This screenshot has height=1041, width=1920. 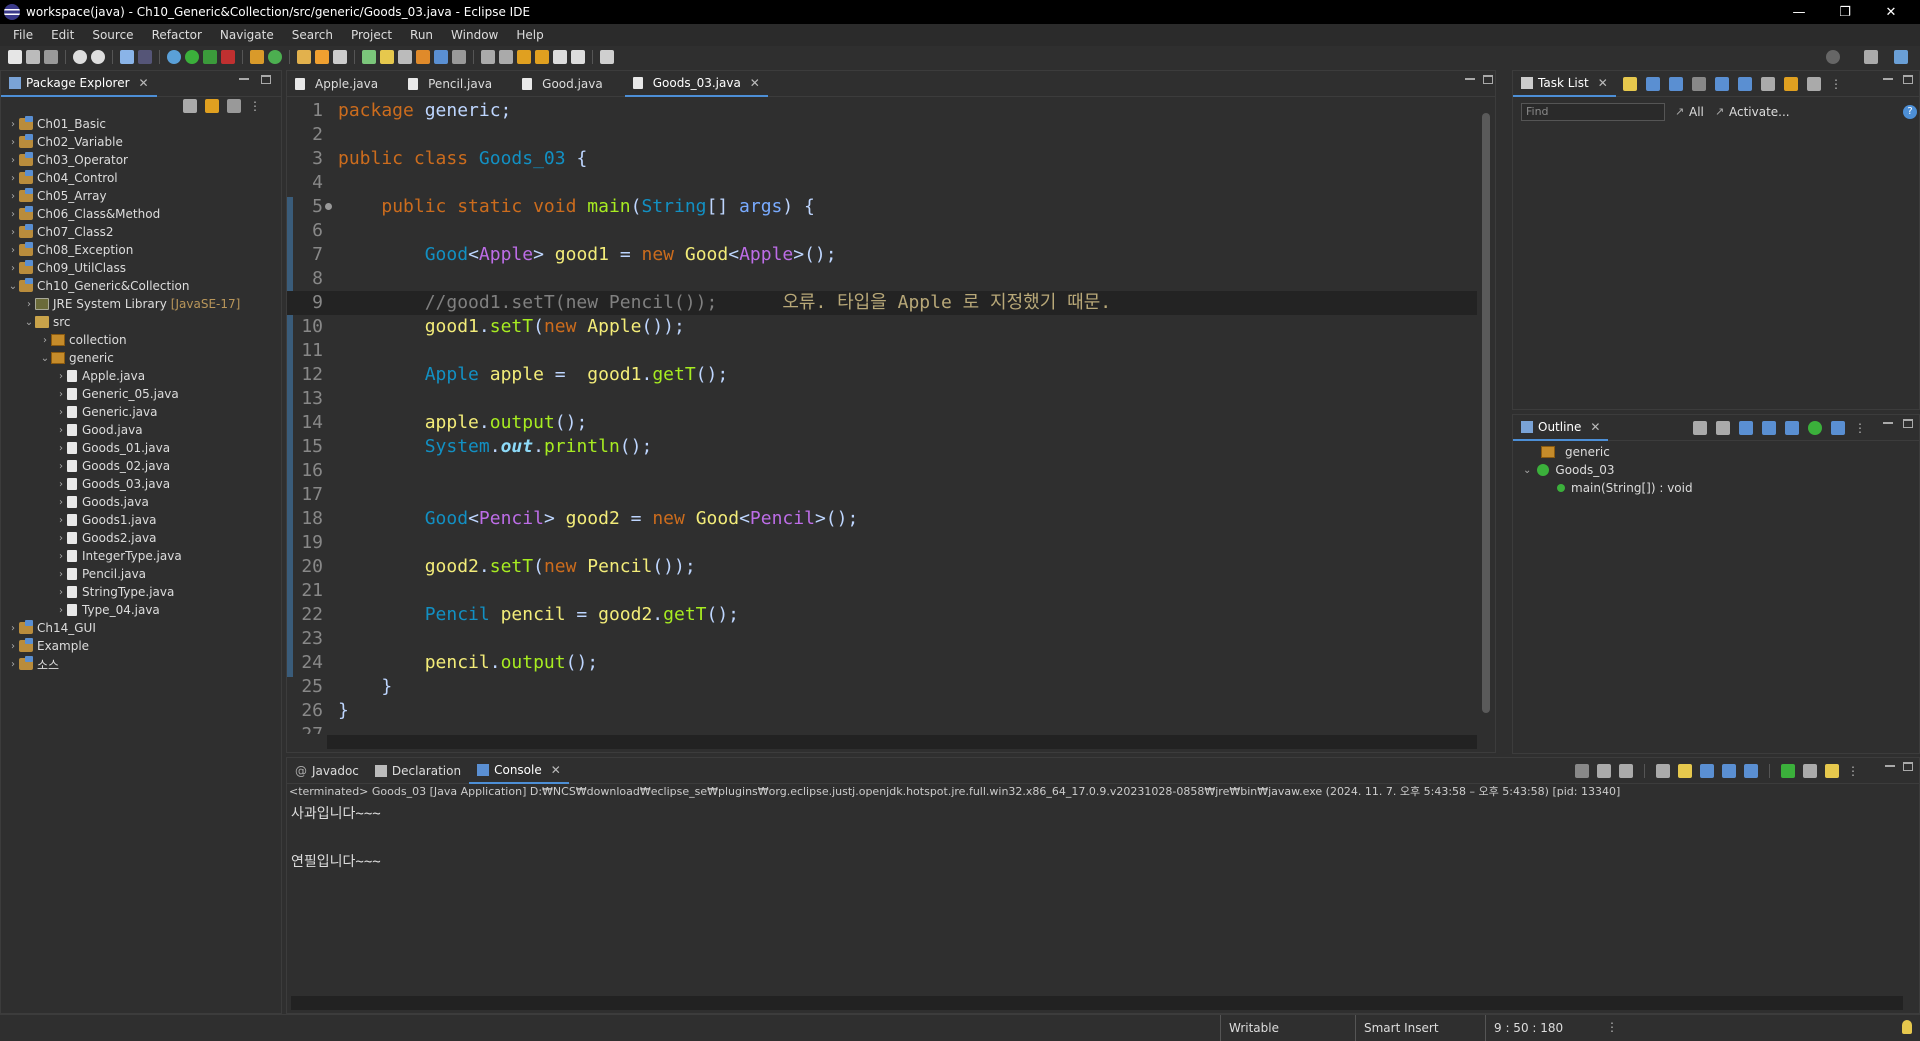 I want to click on forward-icon, so click(x=578, y=57).